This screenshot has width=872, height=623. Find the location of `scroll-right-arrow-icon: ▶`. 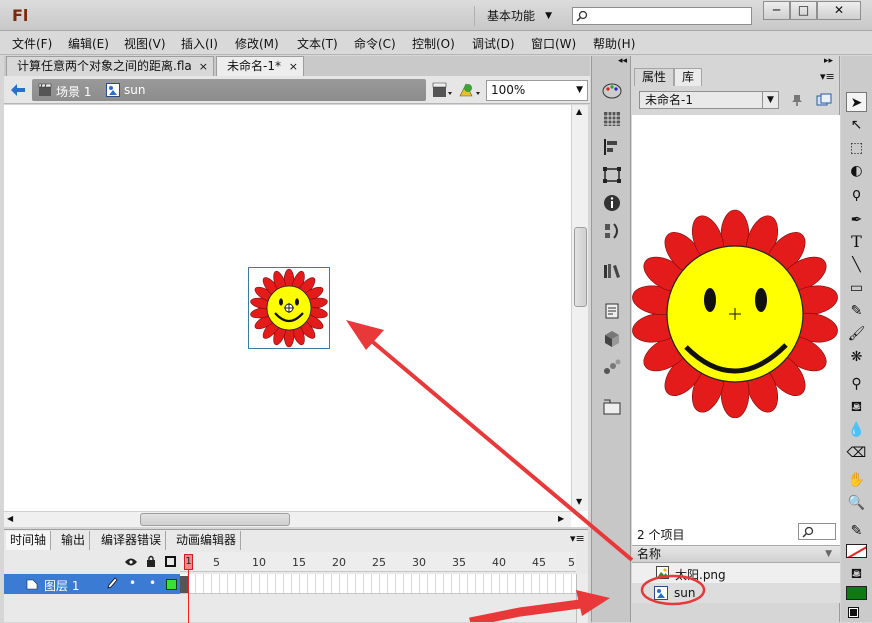

scroll-right-arrow-icon: ▶ is located at coordinates (561, 518).